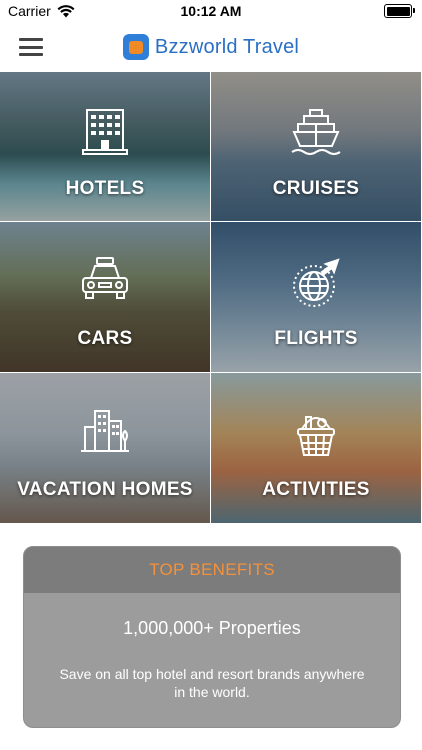  What do you see at coordinates (212, 628) in the screenshot?
I see `benefits-headline: 1,000,000+ Properties` at bounding box center [212, 628].